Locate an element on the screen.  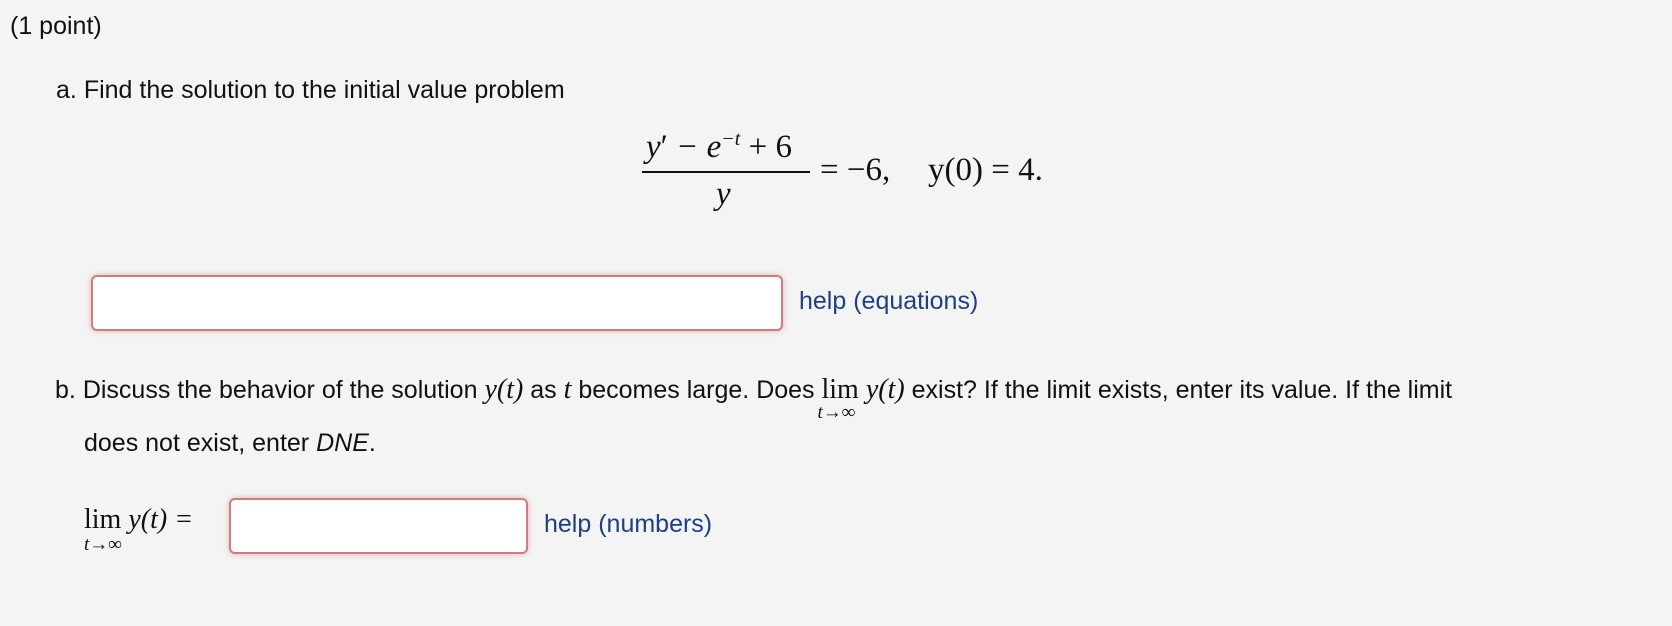
ivp-equation: y′ − e−t + 6 y = −6, y(0) = 4. is located at coordinates (860, 173).